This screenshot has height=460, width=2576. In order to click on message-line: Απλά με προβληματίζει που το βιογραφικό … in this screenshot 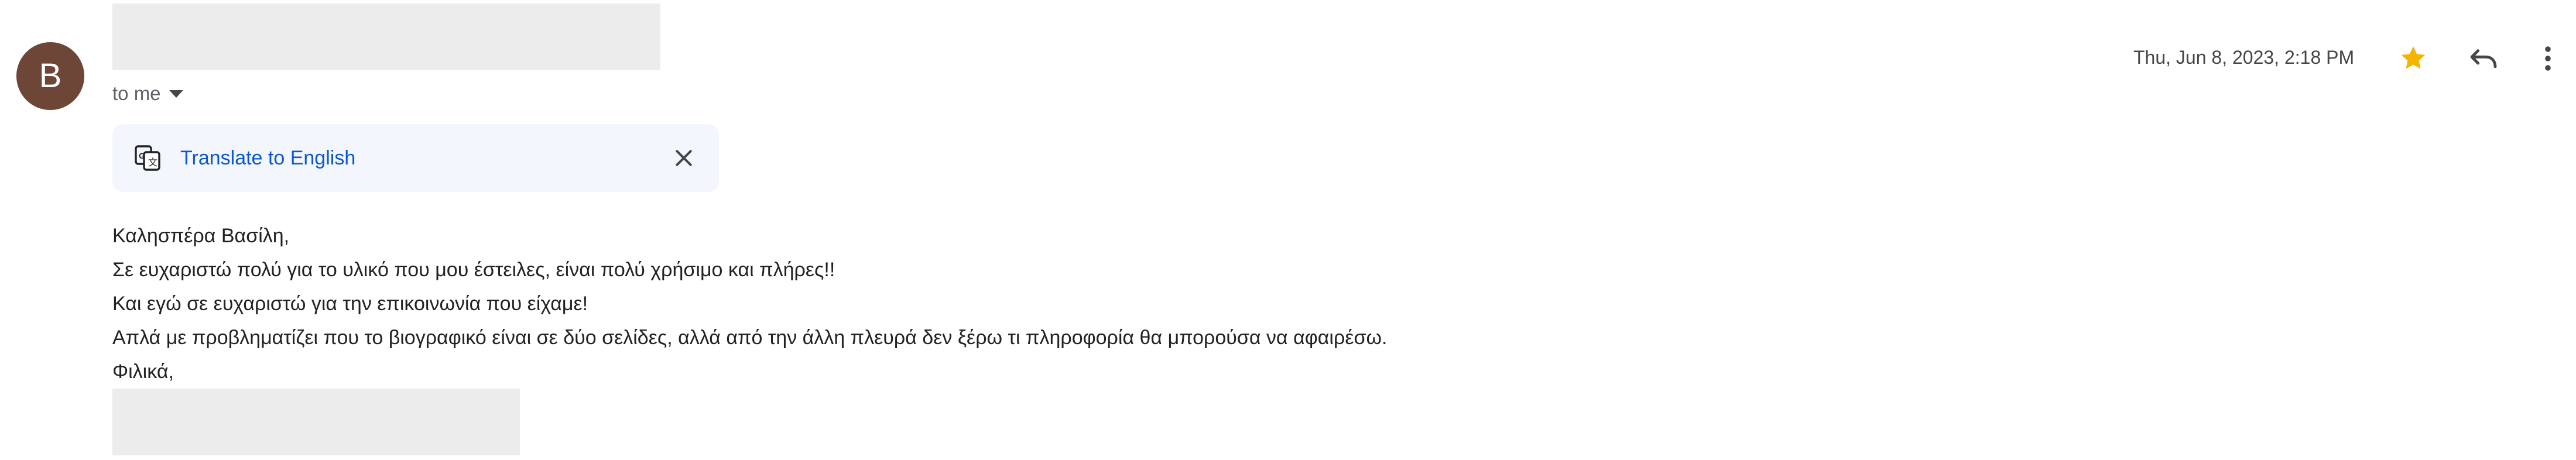, I will do `click(750, 338)`.